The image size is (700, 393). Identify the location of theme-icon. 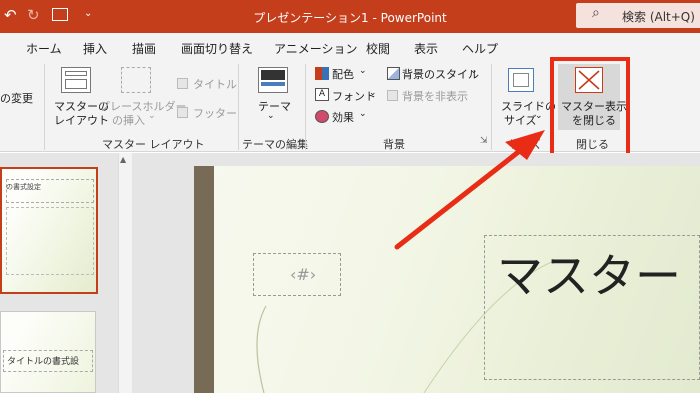
(273, 80).